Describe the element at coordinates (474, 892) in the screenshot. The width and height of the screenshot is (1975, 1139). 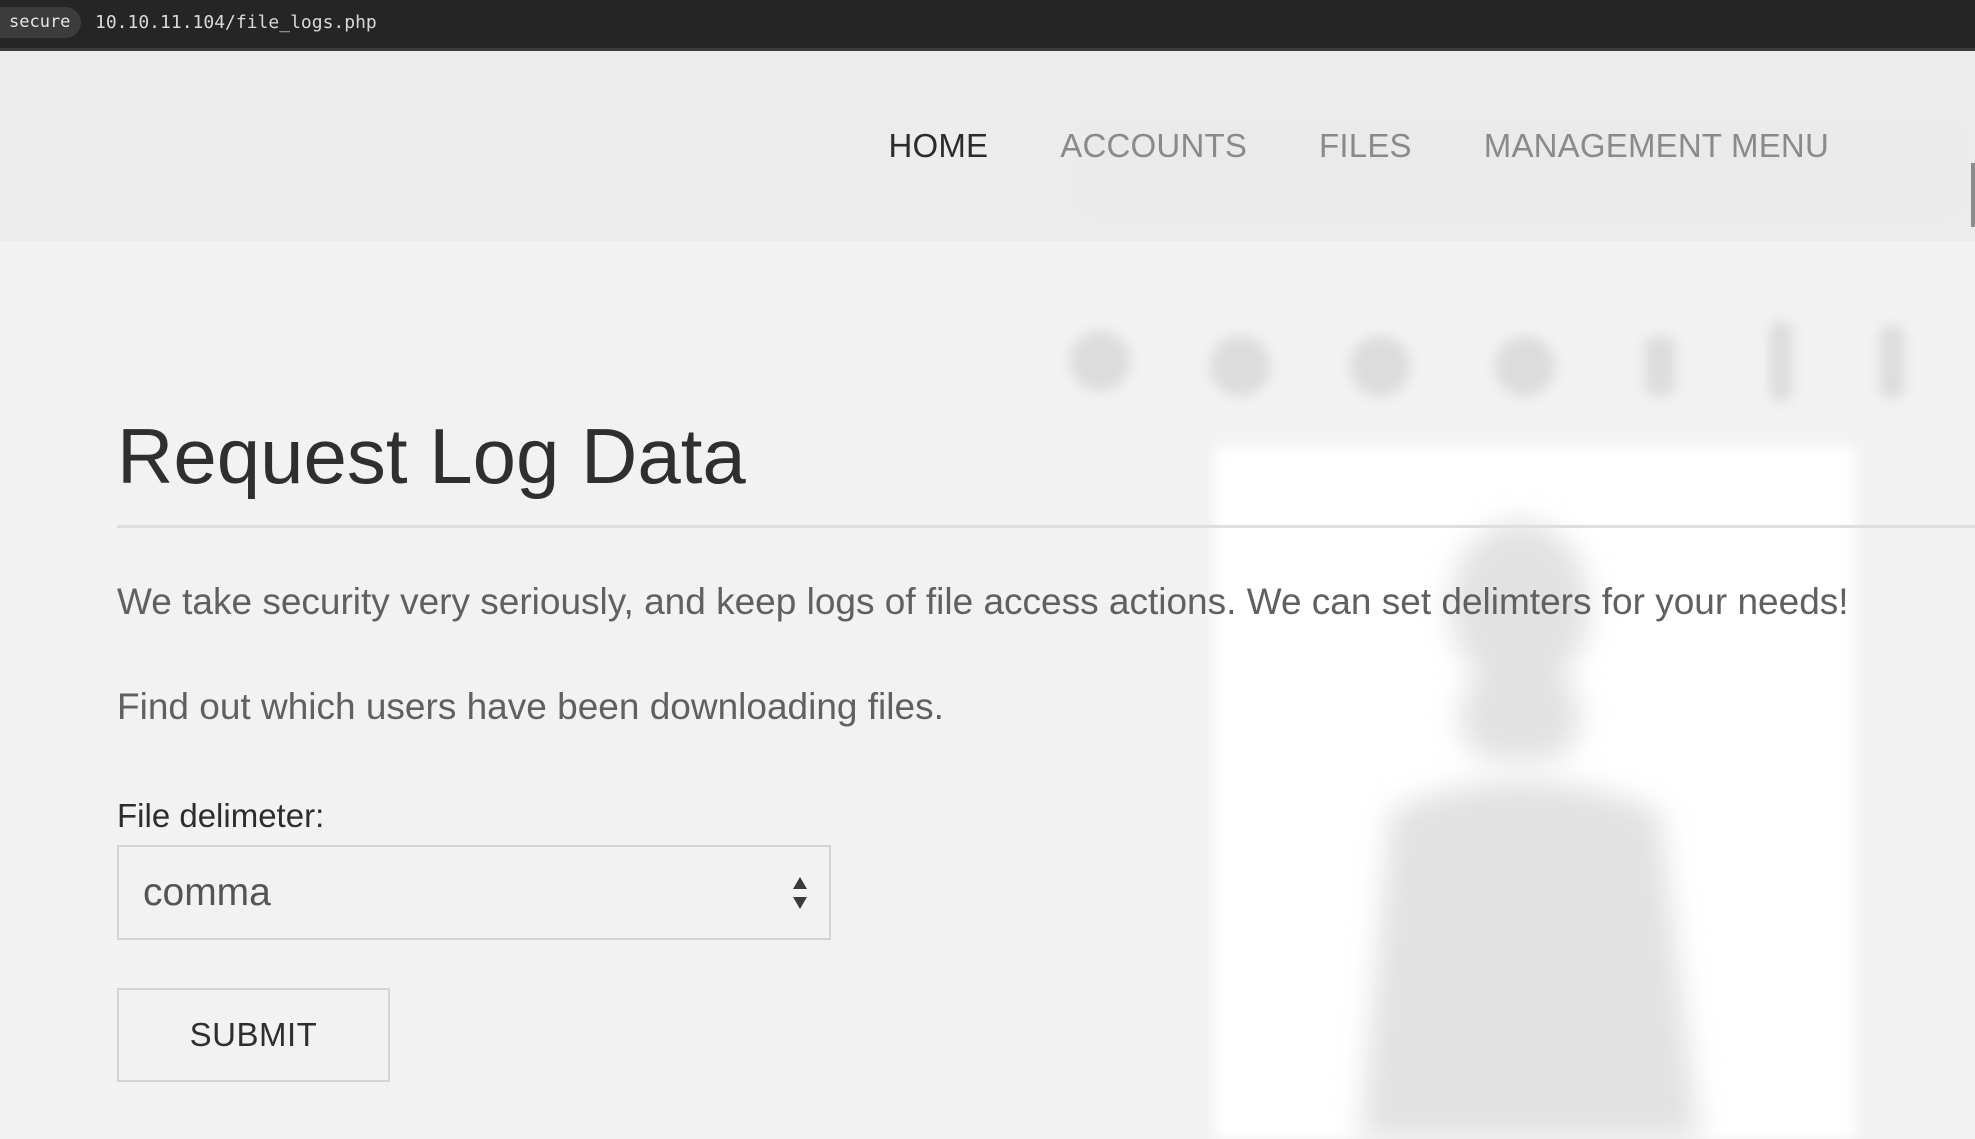
I see `delimiter-select: comma` at that location.